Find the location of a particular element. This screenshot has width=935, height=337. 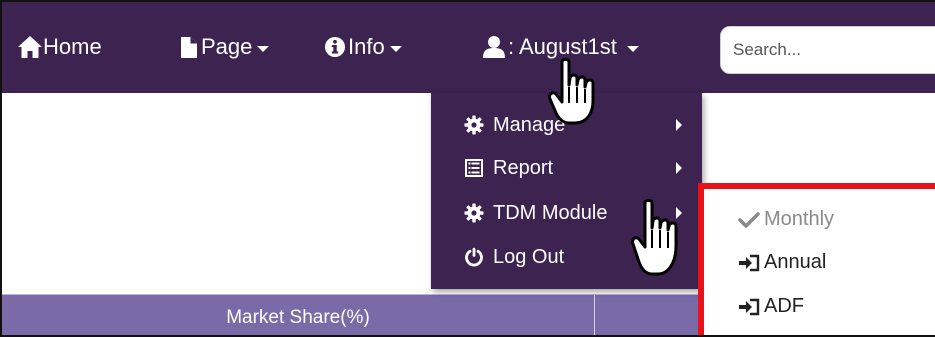

nav-page-dropdown: Page is located at coordinates (225, 47).